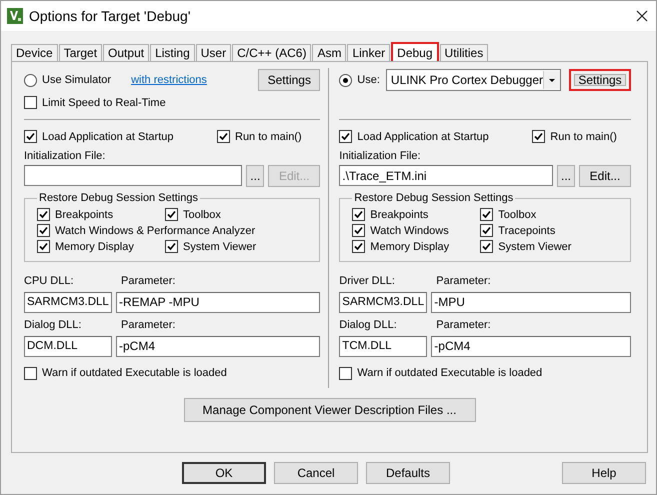 This screenshot has height=495, width=657. What do you see at coordinates (110, 16) in the screenshot?
I see `window-title: Options for Target 'Debug'` at bounding box center [110, 16].